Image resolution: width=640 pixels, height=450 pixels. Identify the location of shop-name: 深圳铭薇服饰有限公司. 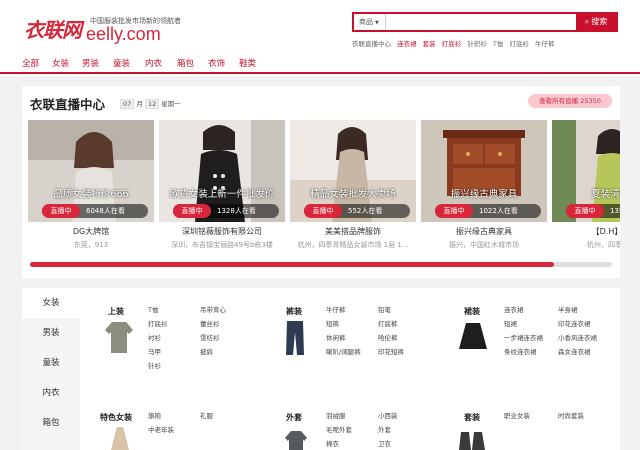
(222, 231).